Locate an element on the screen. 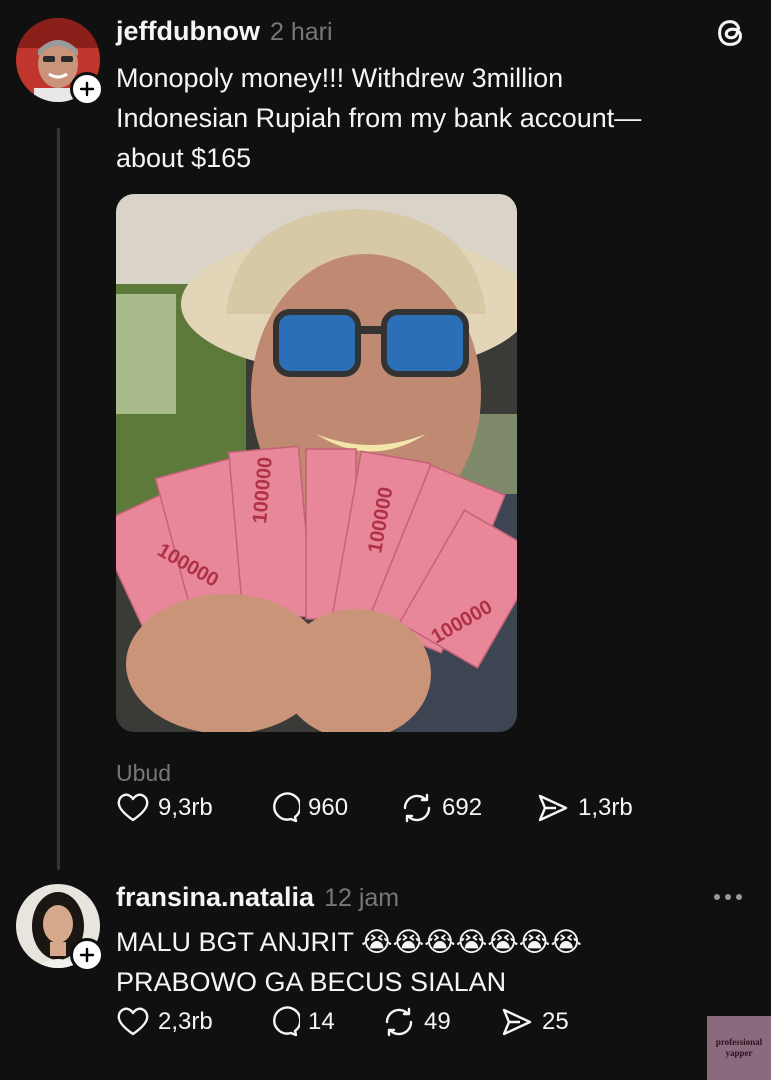 The width and height of the screenshot is (771, 1080). share-count: 25 is located at coordinates (555, 1021).